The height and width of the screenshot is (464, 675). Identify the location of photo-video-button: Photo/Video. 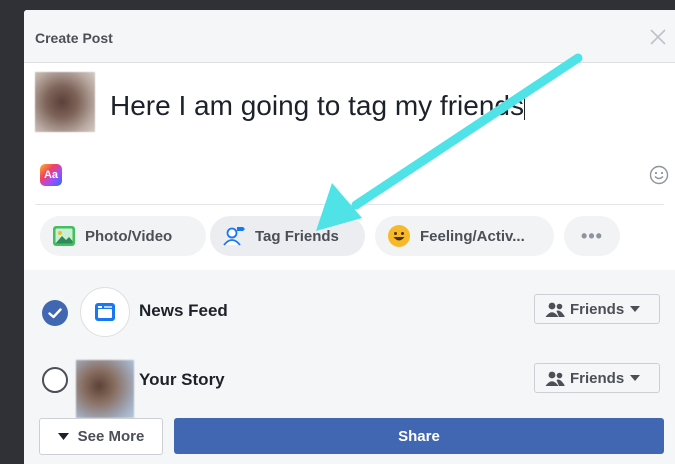
(123, 236).